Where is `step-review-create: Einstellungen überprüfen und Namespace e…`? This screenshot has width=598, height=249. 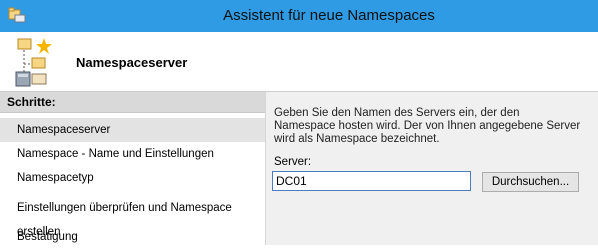
step-review-create: Einstellungen überprüfen und Namespace e… is located at coordinates (132, 217).